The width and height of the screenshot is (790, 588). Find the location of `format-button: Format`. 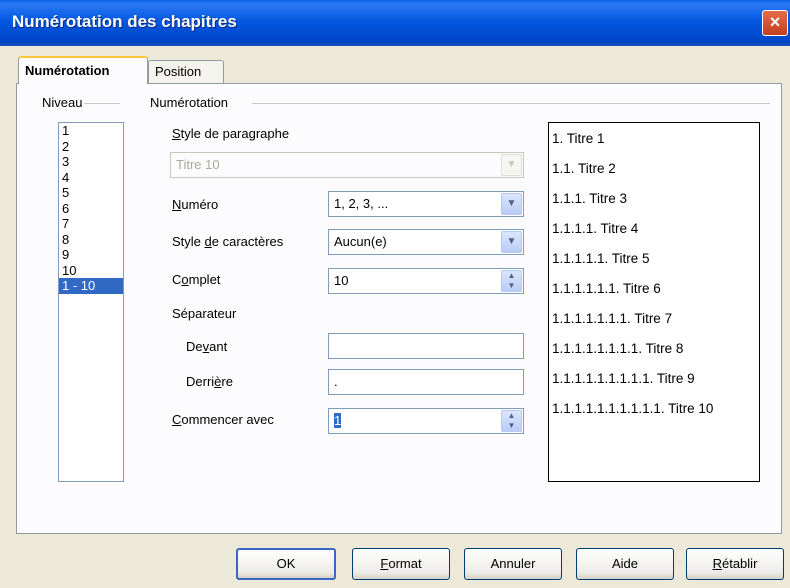

format-button: Format is located at coordinates (401, 564).